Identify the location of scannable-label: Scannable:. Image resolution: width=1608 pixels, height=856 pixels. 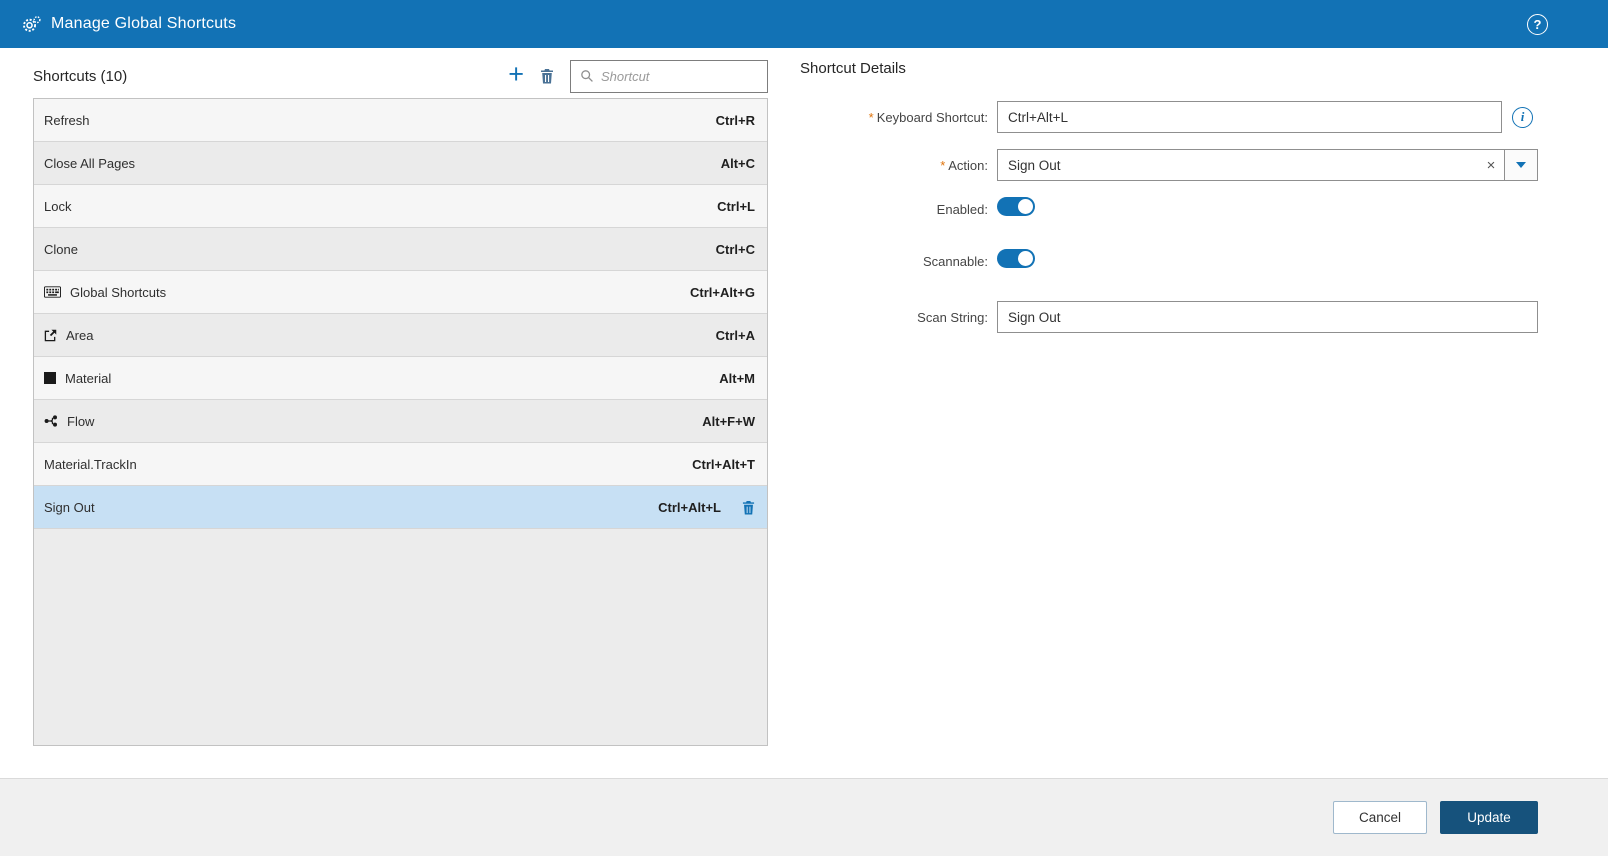
(955, 261).